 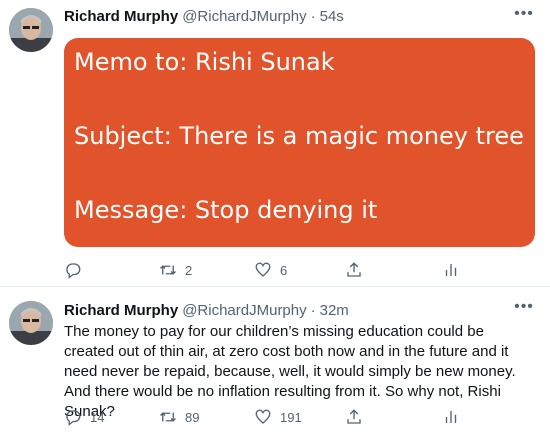 I want to click on action-bar: 2 6, so click(x=264, y=270).